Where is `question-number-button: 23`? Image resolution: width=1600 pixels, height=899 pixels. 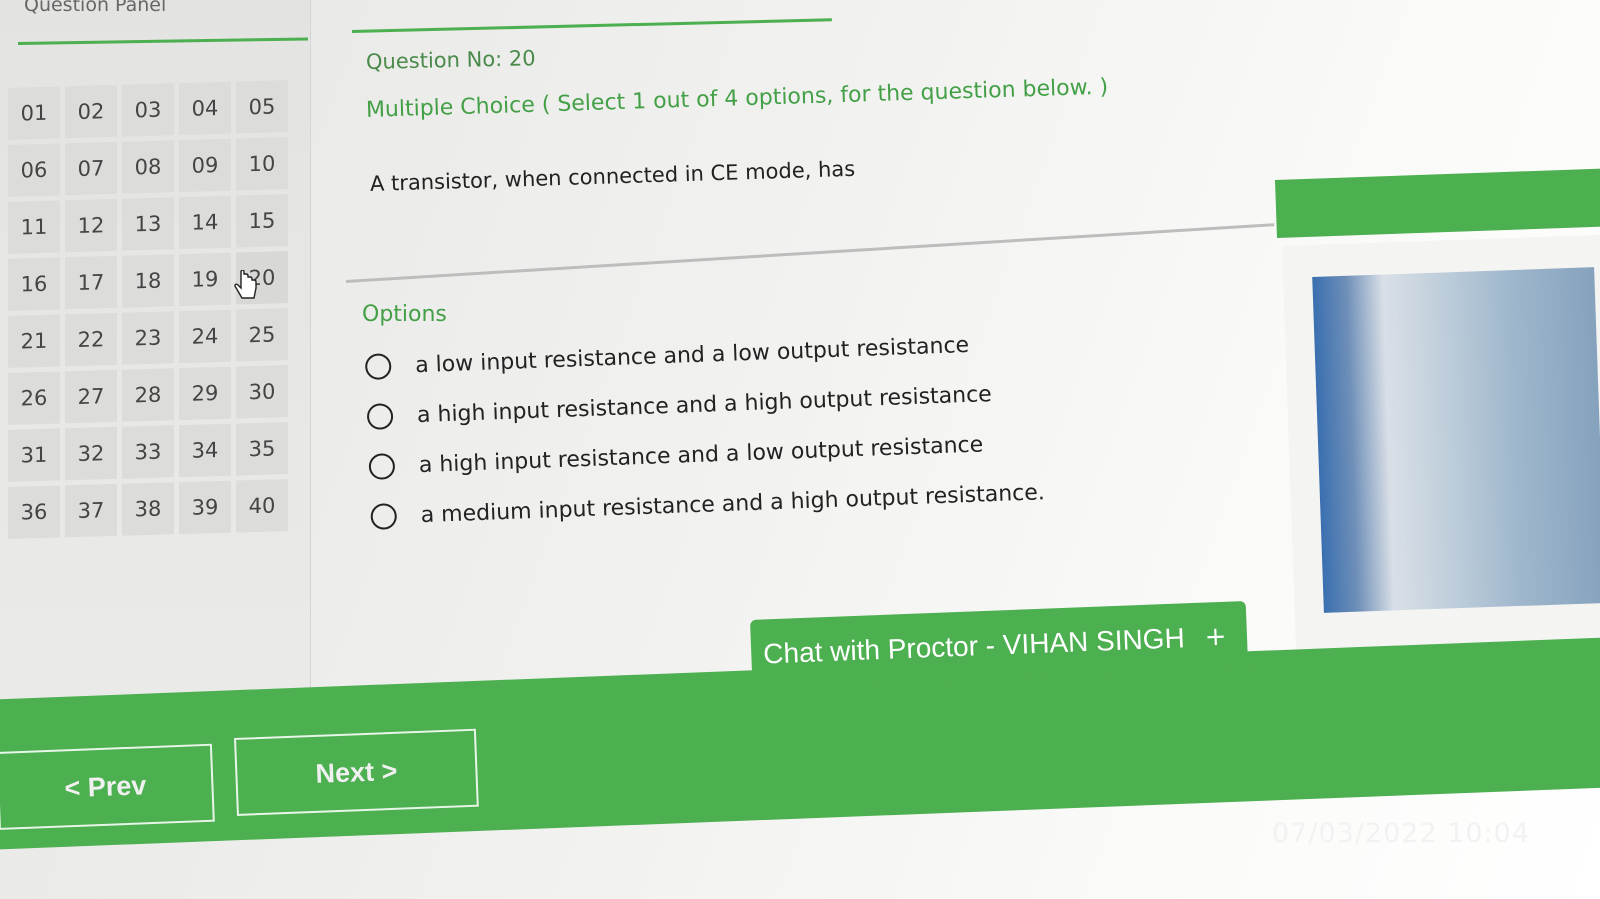
question-number-button: 23 is located at coordinates (148, 338).